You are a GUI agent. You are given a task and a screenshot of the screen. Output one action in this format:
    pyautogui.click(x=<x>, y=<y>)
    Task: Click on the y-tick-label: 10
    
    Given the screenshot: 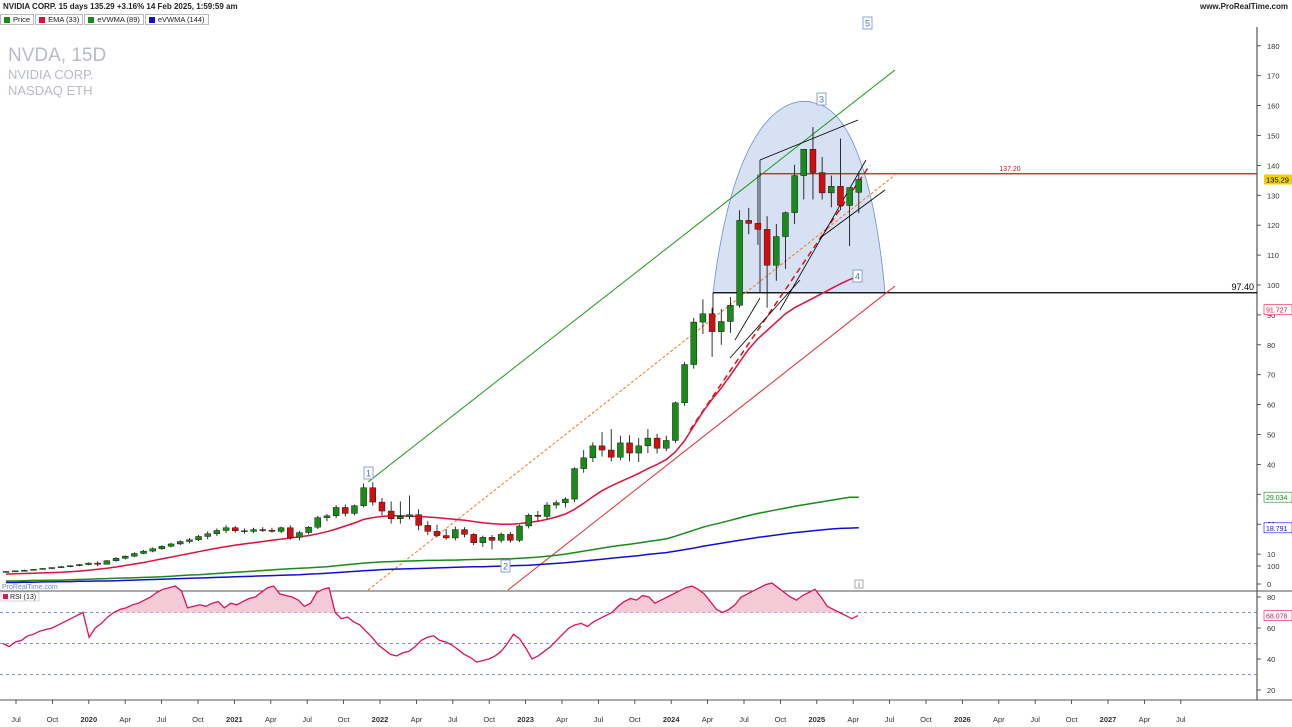 What is the action you would take?
    pyautogui.click(x=1271, y=554)
    